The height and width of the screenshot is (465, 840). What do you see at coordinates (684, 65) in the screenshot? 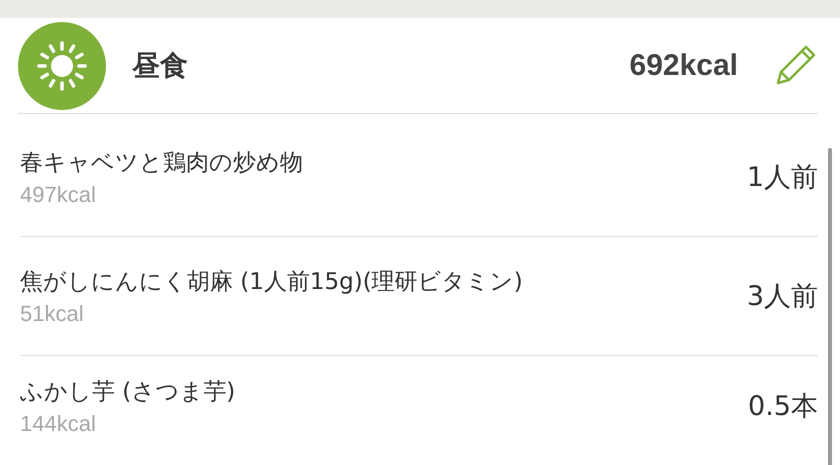
I see `total-calories: 692kcal` at bounding box center [684, 65].